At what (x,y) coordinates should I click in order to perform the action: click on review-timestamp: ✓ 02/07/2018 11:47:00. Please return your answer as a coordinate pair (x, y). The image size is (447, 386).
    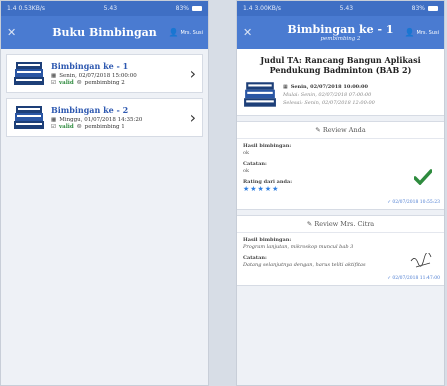
    Looking at the image, I should click on (413, 278).